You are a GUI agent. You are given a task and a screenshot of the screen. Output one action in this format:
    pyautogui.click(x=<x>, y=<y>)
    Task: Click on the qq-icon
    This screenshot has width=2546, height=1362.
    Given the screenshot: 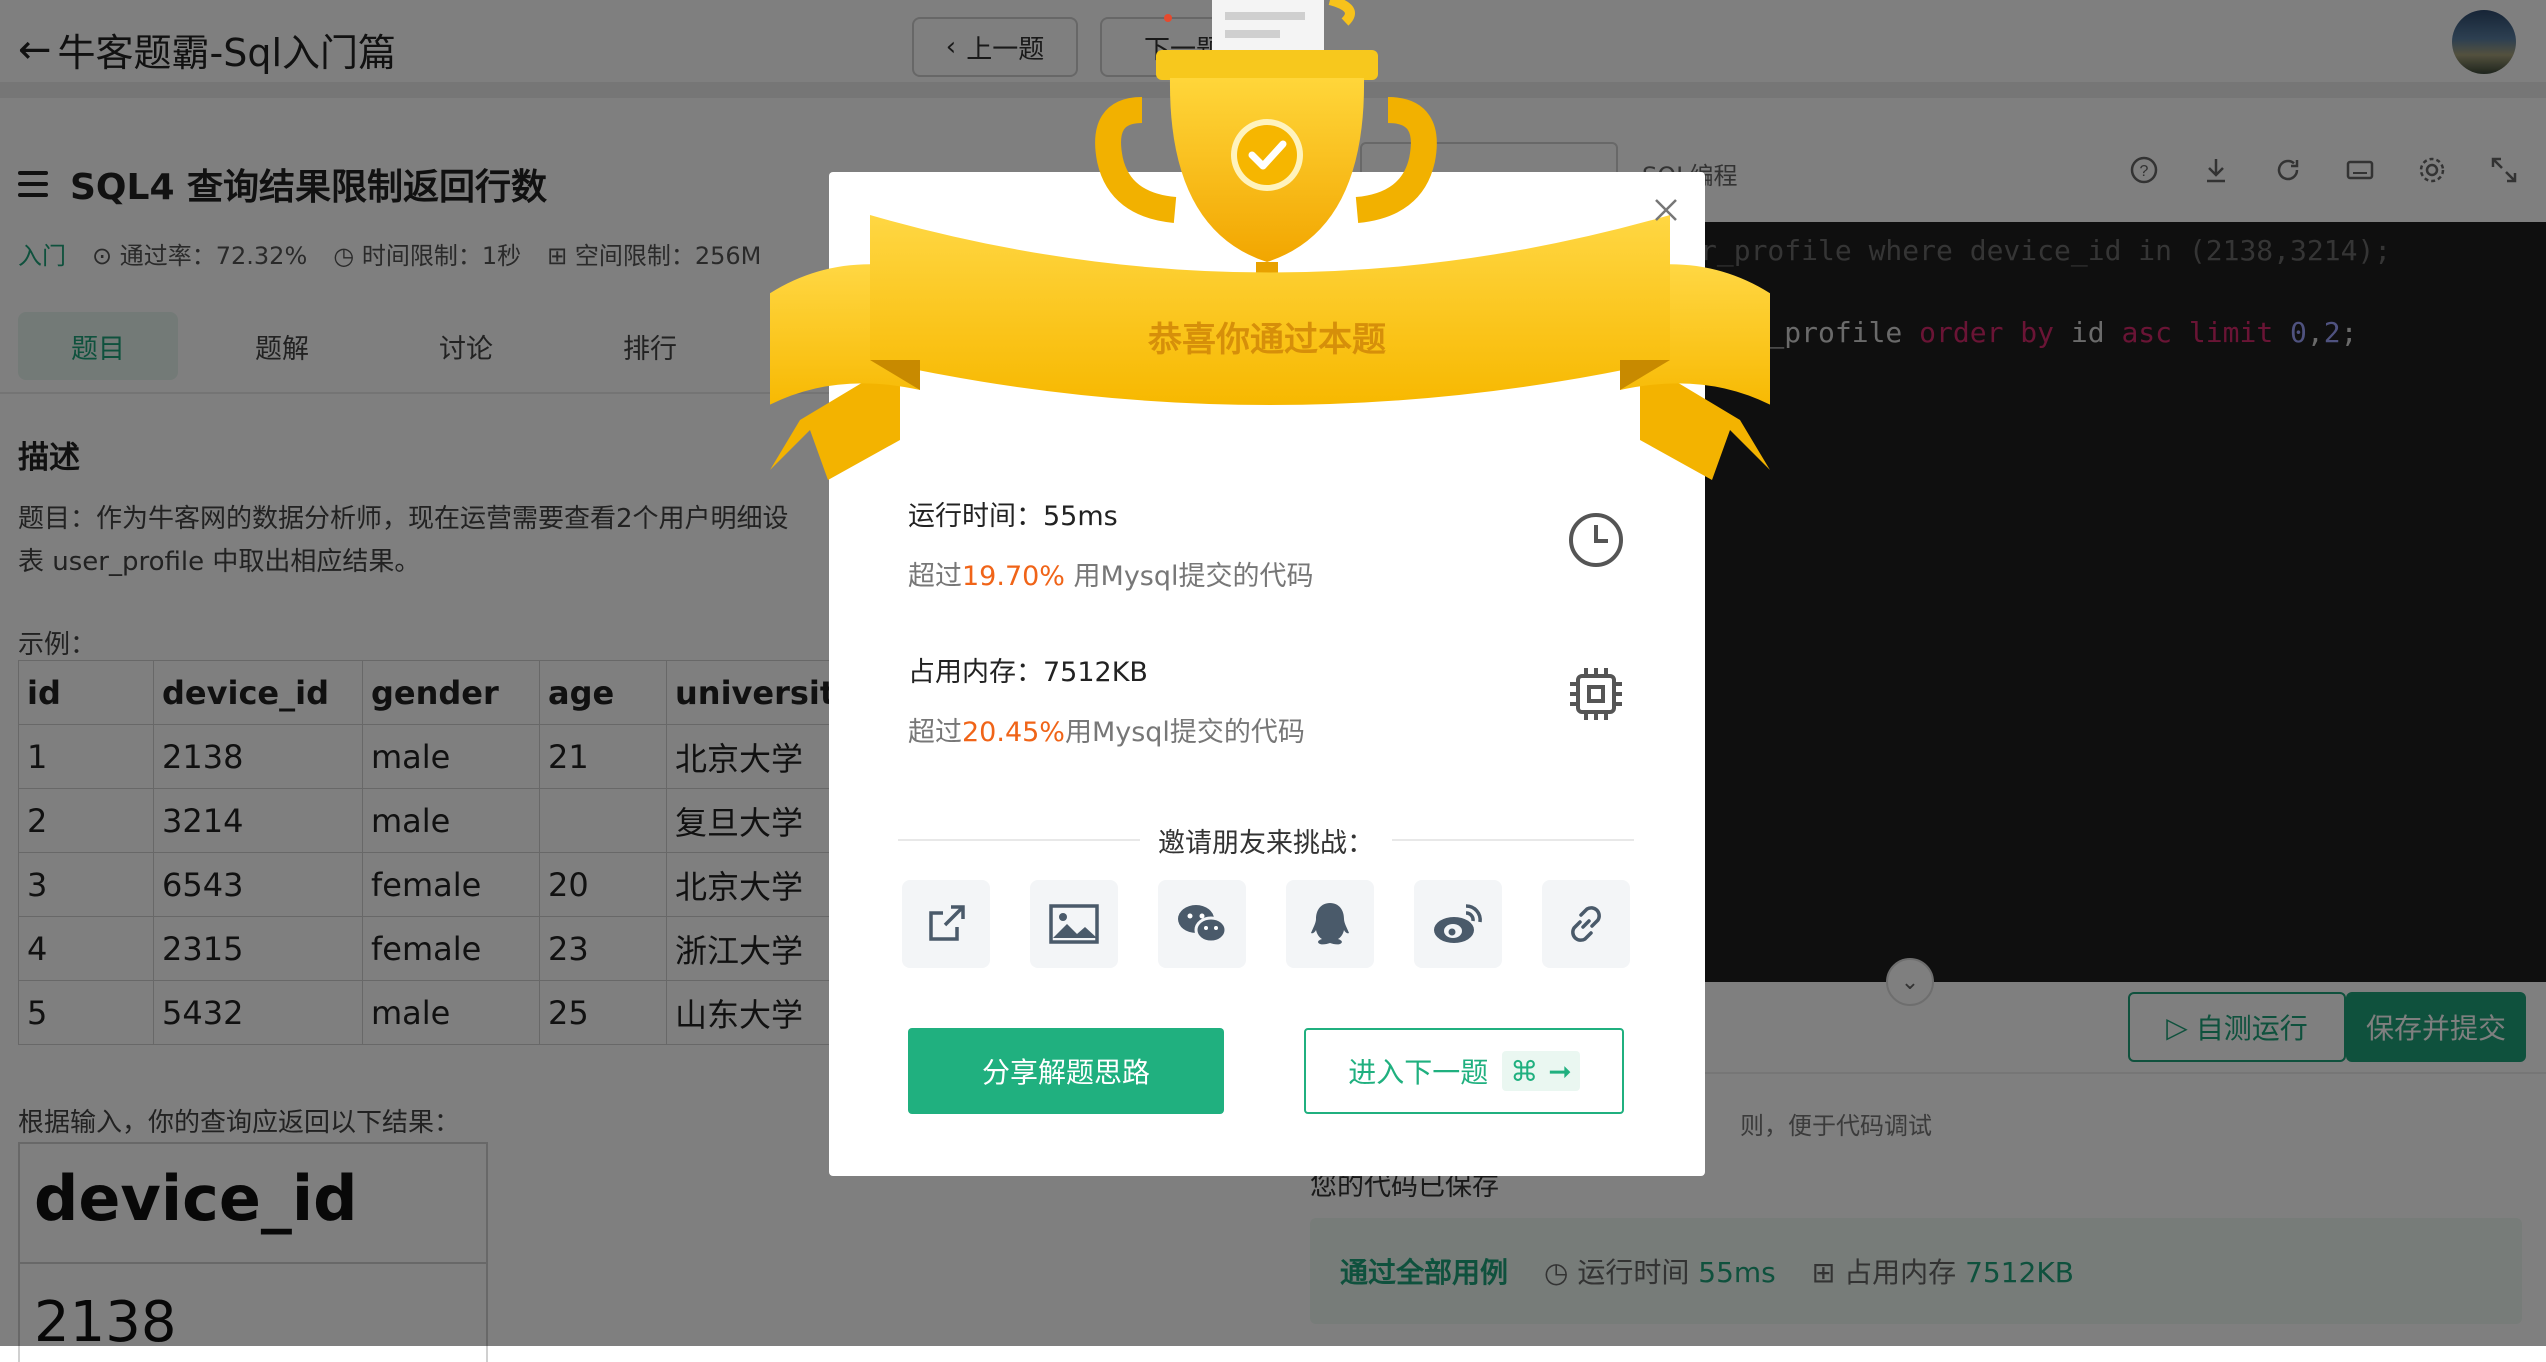 What is the action you would take?
    pyautogui.click(x=1330, y=924)
    